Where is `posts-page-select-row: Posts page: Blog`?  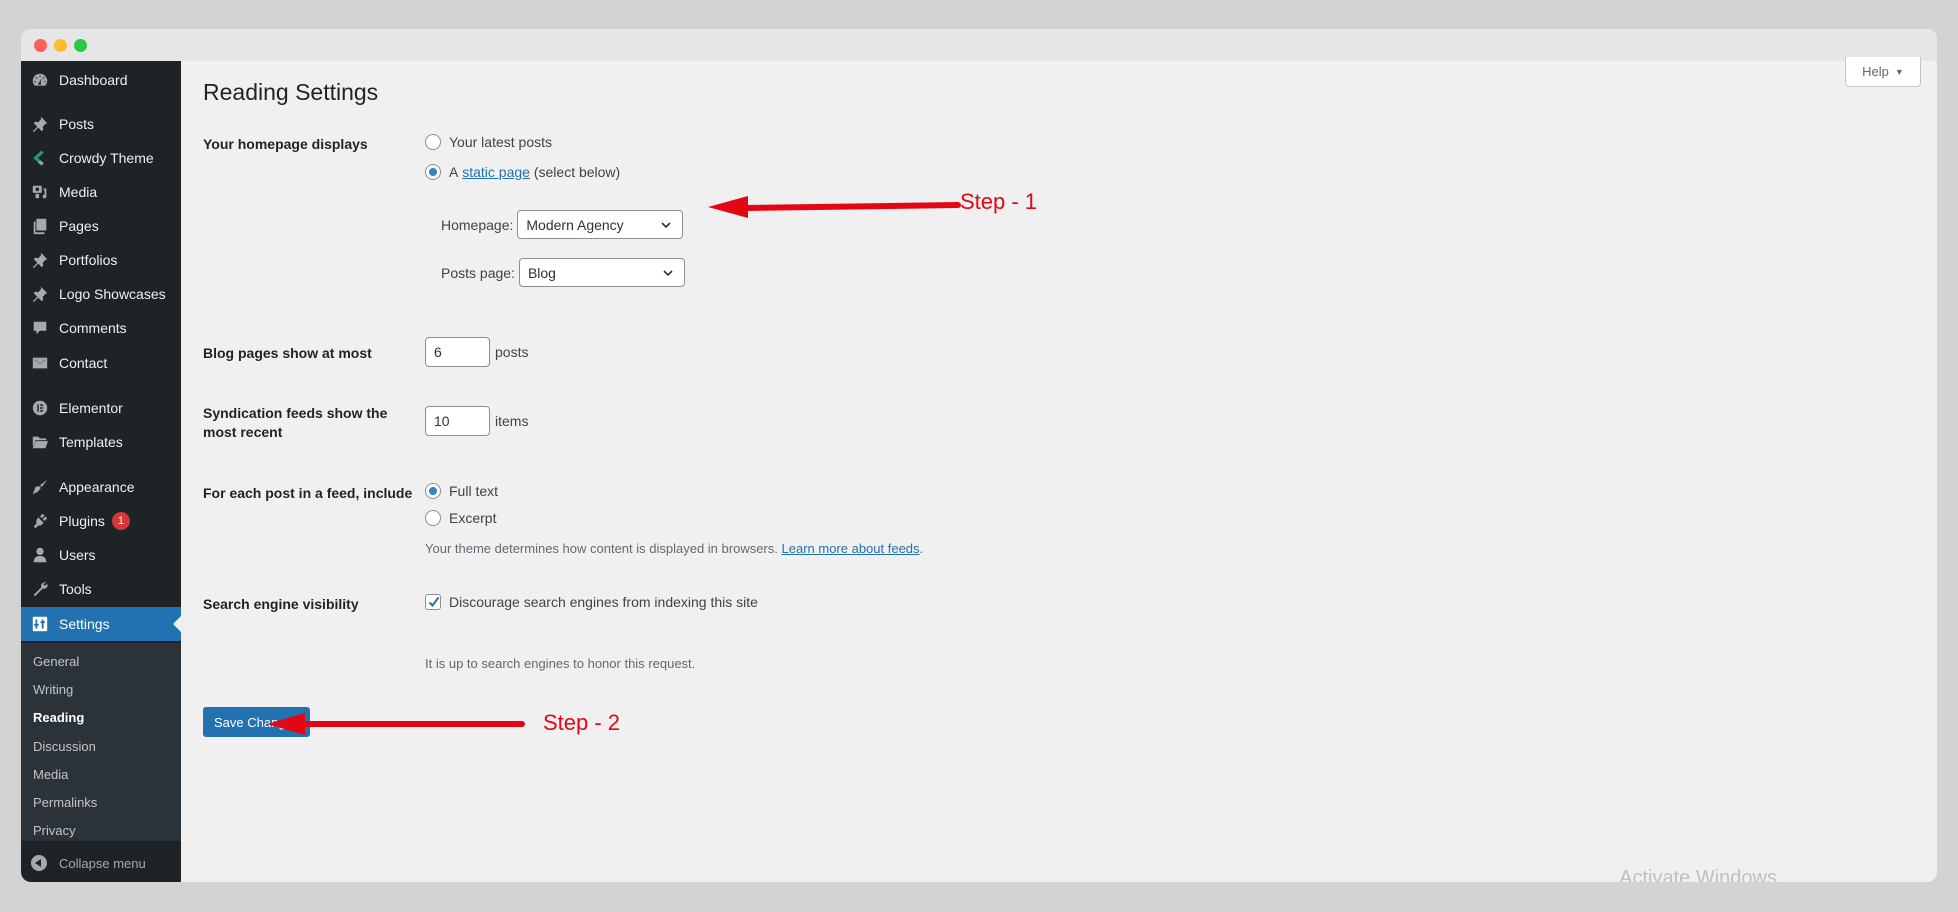
posts-page-select-row: Posts page: Blog is located at coordinates (563, 272).